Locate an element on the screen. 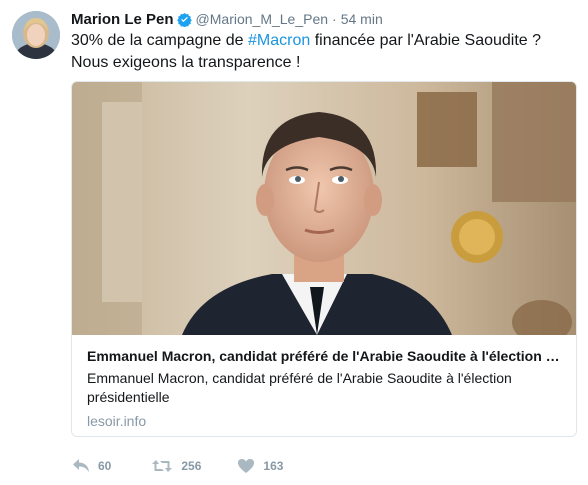 The width and height of the screenshot is (588, 485). tweet-text-line2: Nous exigeons la transparence ! is located at coordinates (186, 62).